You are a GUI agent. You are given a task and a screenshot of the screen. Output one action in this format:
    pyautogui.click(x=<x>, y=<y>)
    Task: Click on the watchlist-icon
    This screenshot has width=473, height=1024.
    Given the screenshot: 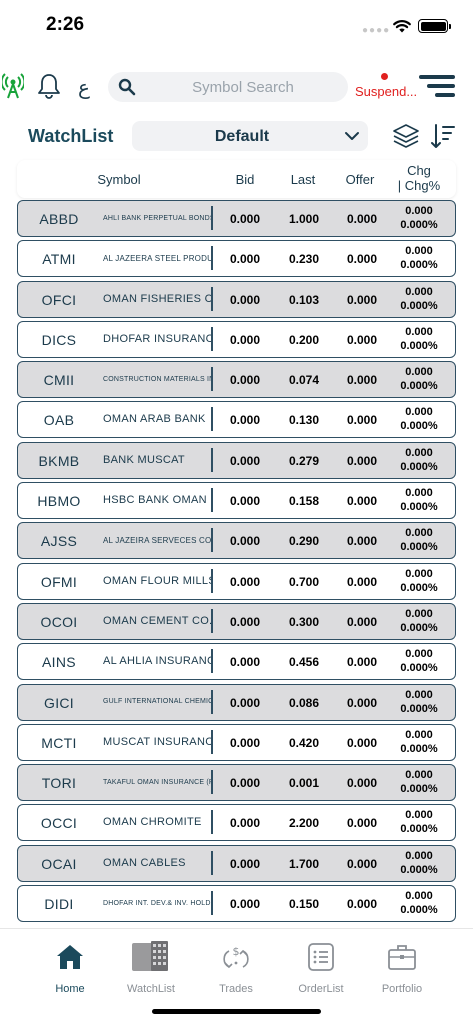 What is the action you would take?
    pyautogui.click(x=150, y=956)
    